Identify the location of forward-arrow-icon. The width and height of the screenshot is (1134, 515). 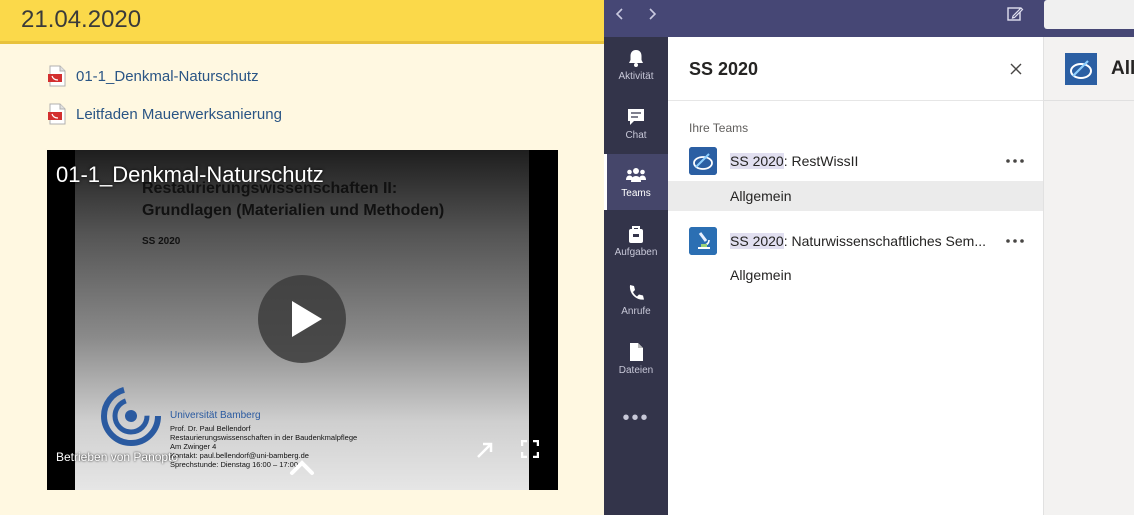
(652, 14).